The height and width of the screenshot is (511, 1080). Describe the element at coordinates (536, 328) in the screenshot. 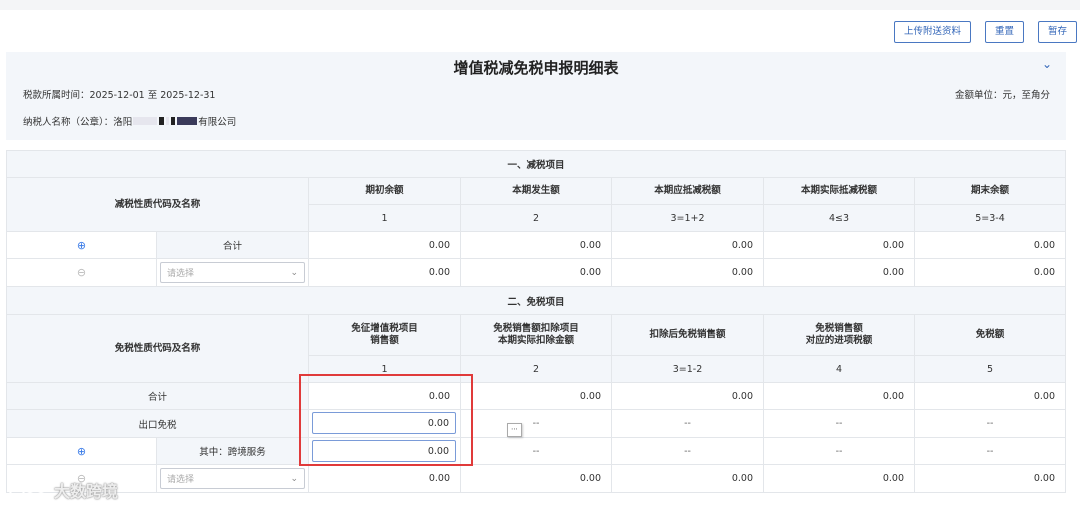

I see `column-header-line: 免税销售额扣除项目` at that location.